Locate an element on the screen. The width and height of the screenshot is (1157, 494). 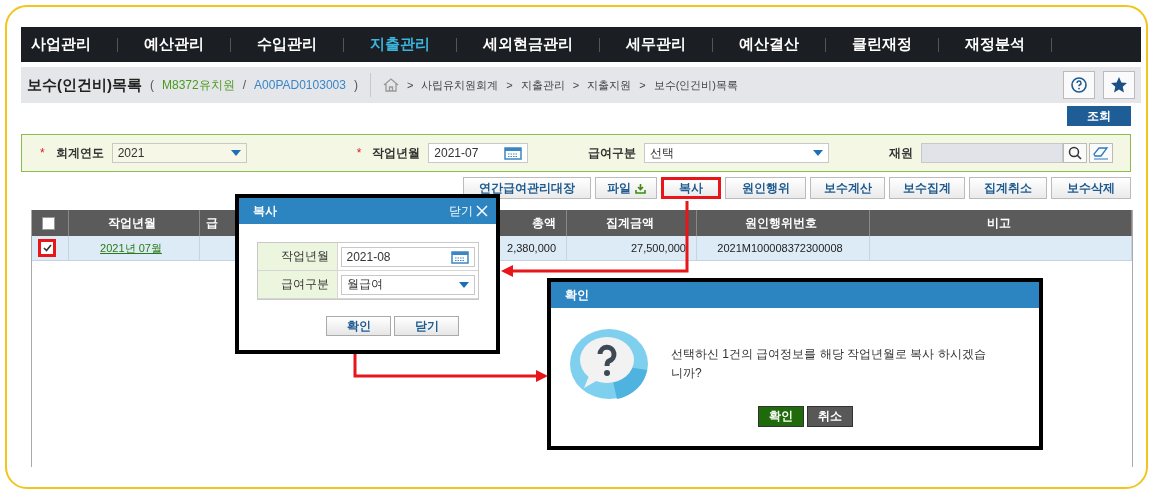
nav-menu-item: 사업관리 is located at coordinates (74, 44).